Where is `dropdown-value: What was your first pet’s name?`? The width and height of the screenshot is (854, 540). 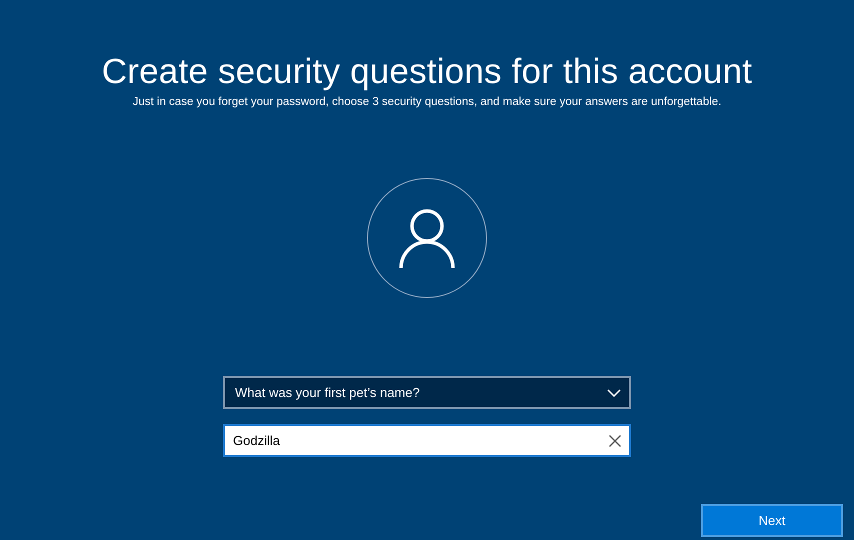
dropdown-value: What was your first pet’s name? is located at coordinates (327, 392).